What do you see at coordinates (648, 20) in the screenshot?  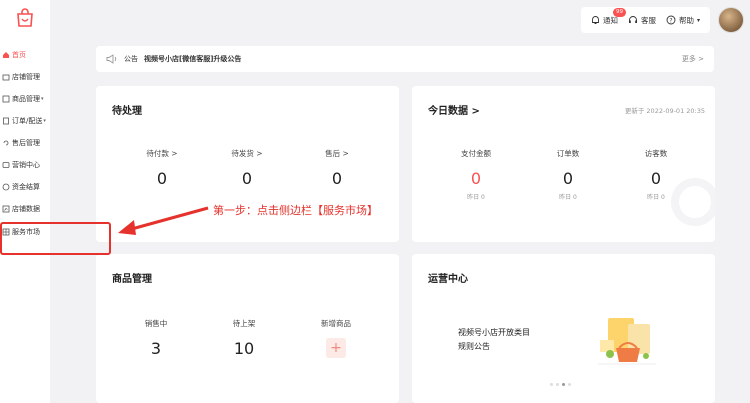 I see `support-label: 客服` at bounding box center [648, 20].